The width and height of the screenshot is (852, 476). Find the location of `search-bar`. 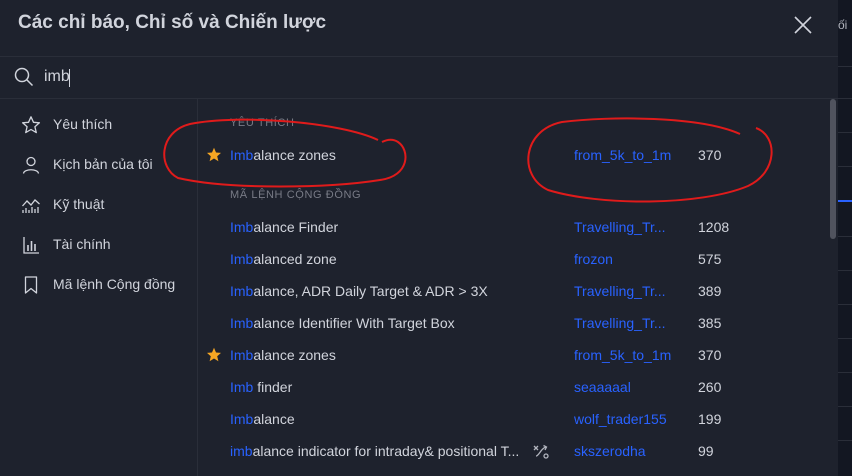

search-bar is located at coordinates (419, 78).